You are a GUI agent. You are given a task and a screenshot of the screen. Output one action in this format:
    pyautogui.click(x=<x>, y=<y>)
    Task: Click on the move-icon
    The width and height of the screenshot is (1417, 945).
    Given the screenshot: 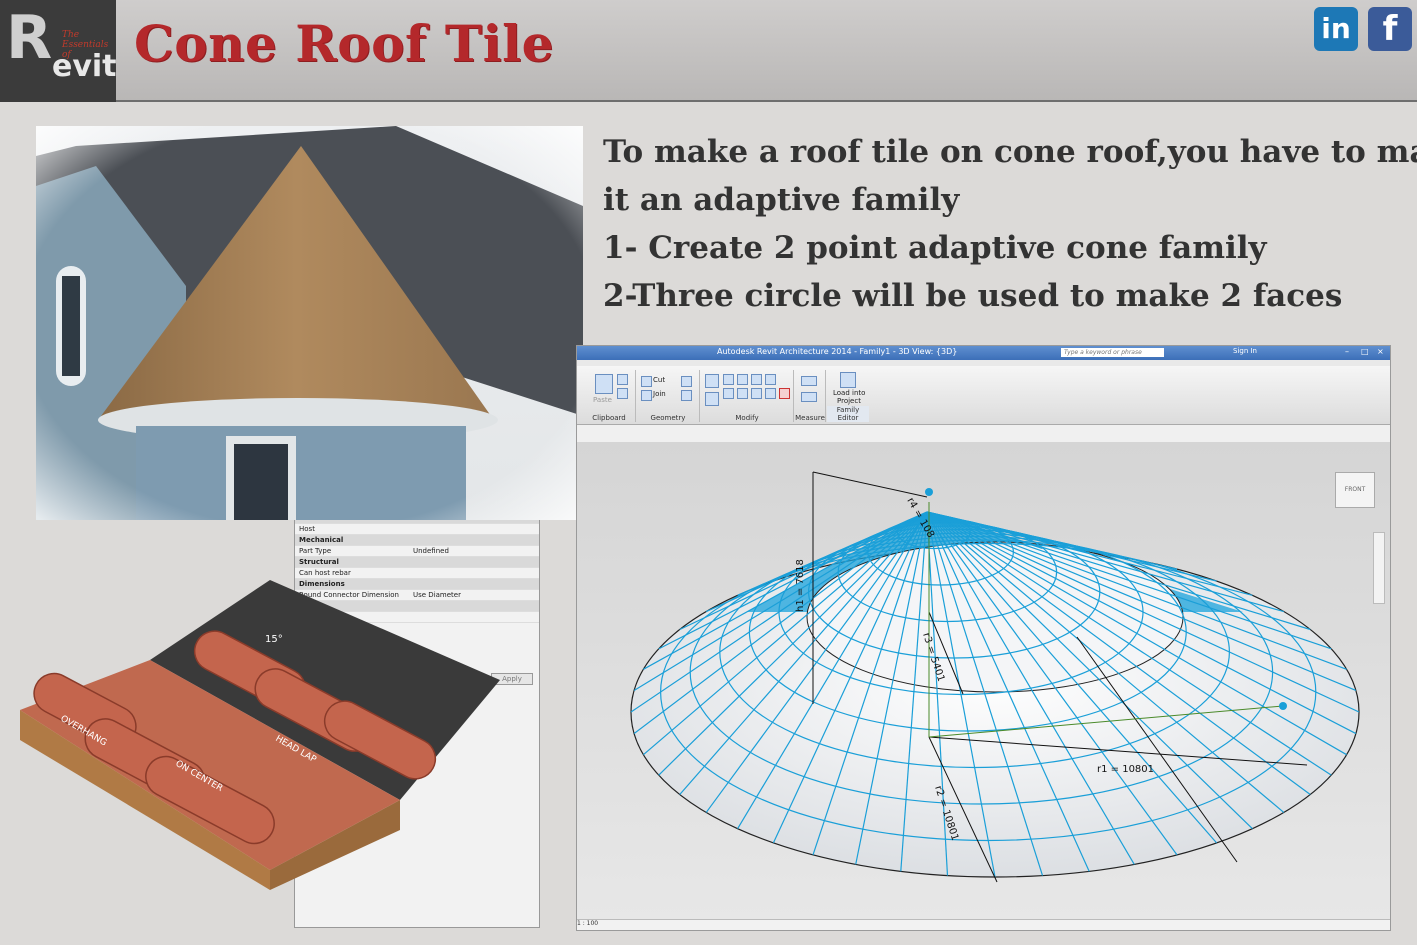 What is the action you would take?
    pyautogui.click(x=712, y=399)
    